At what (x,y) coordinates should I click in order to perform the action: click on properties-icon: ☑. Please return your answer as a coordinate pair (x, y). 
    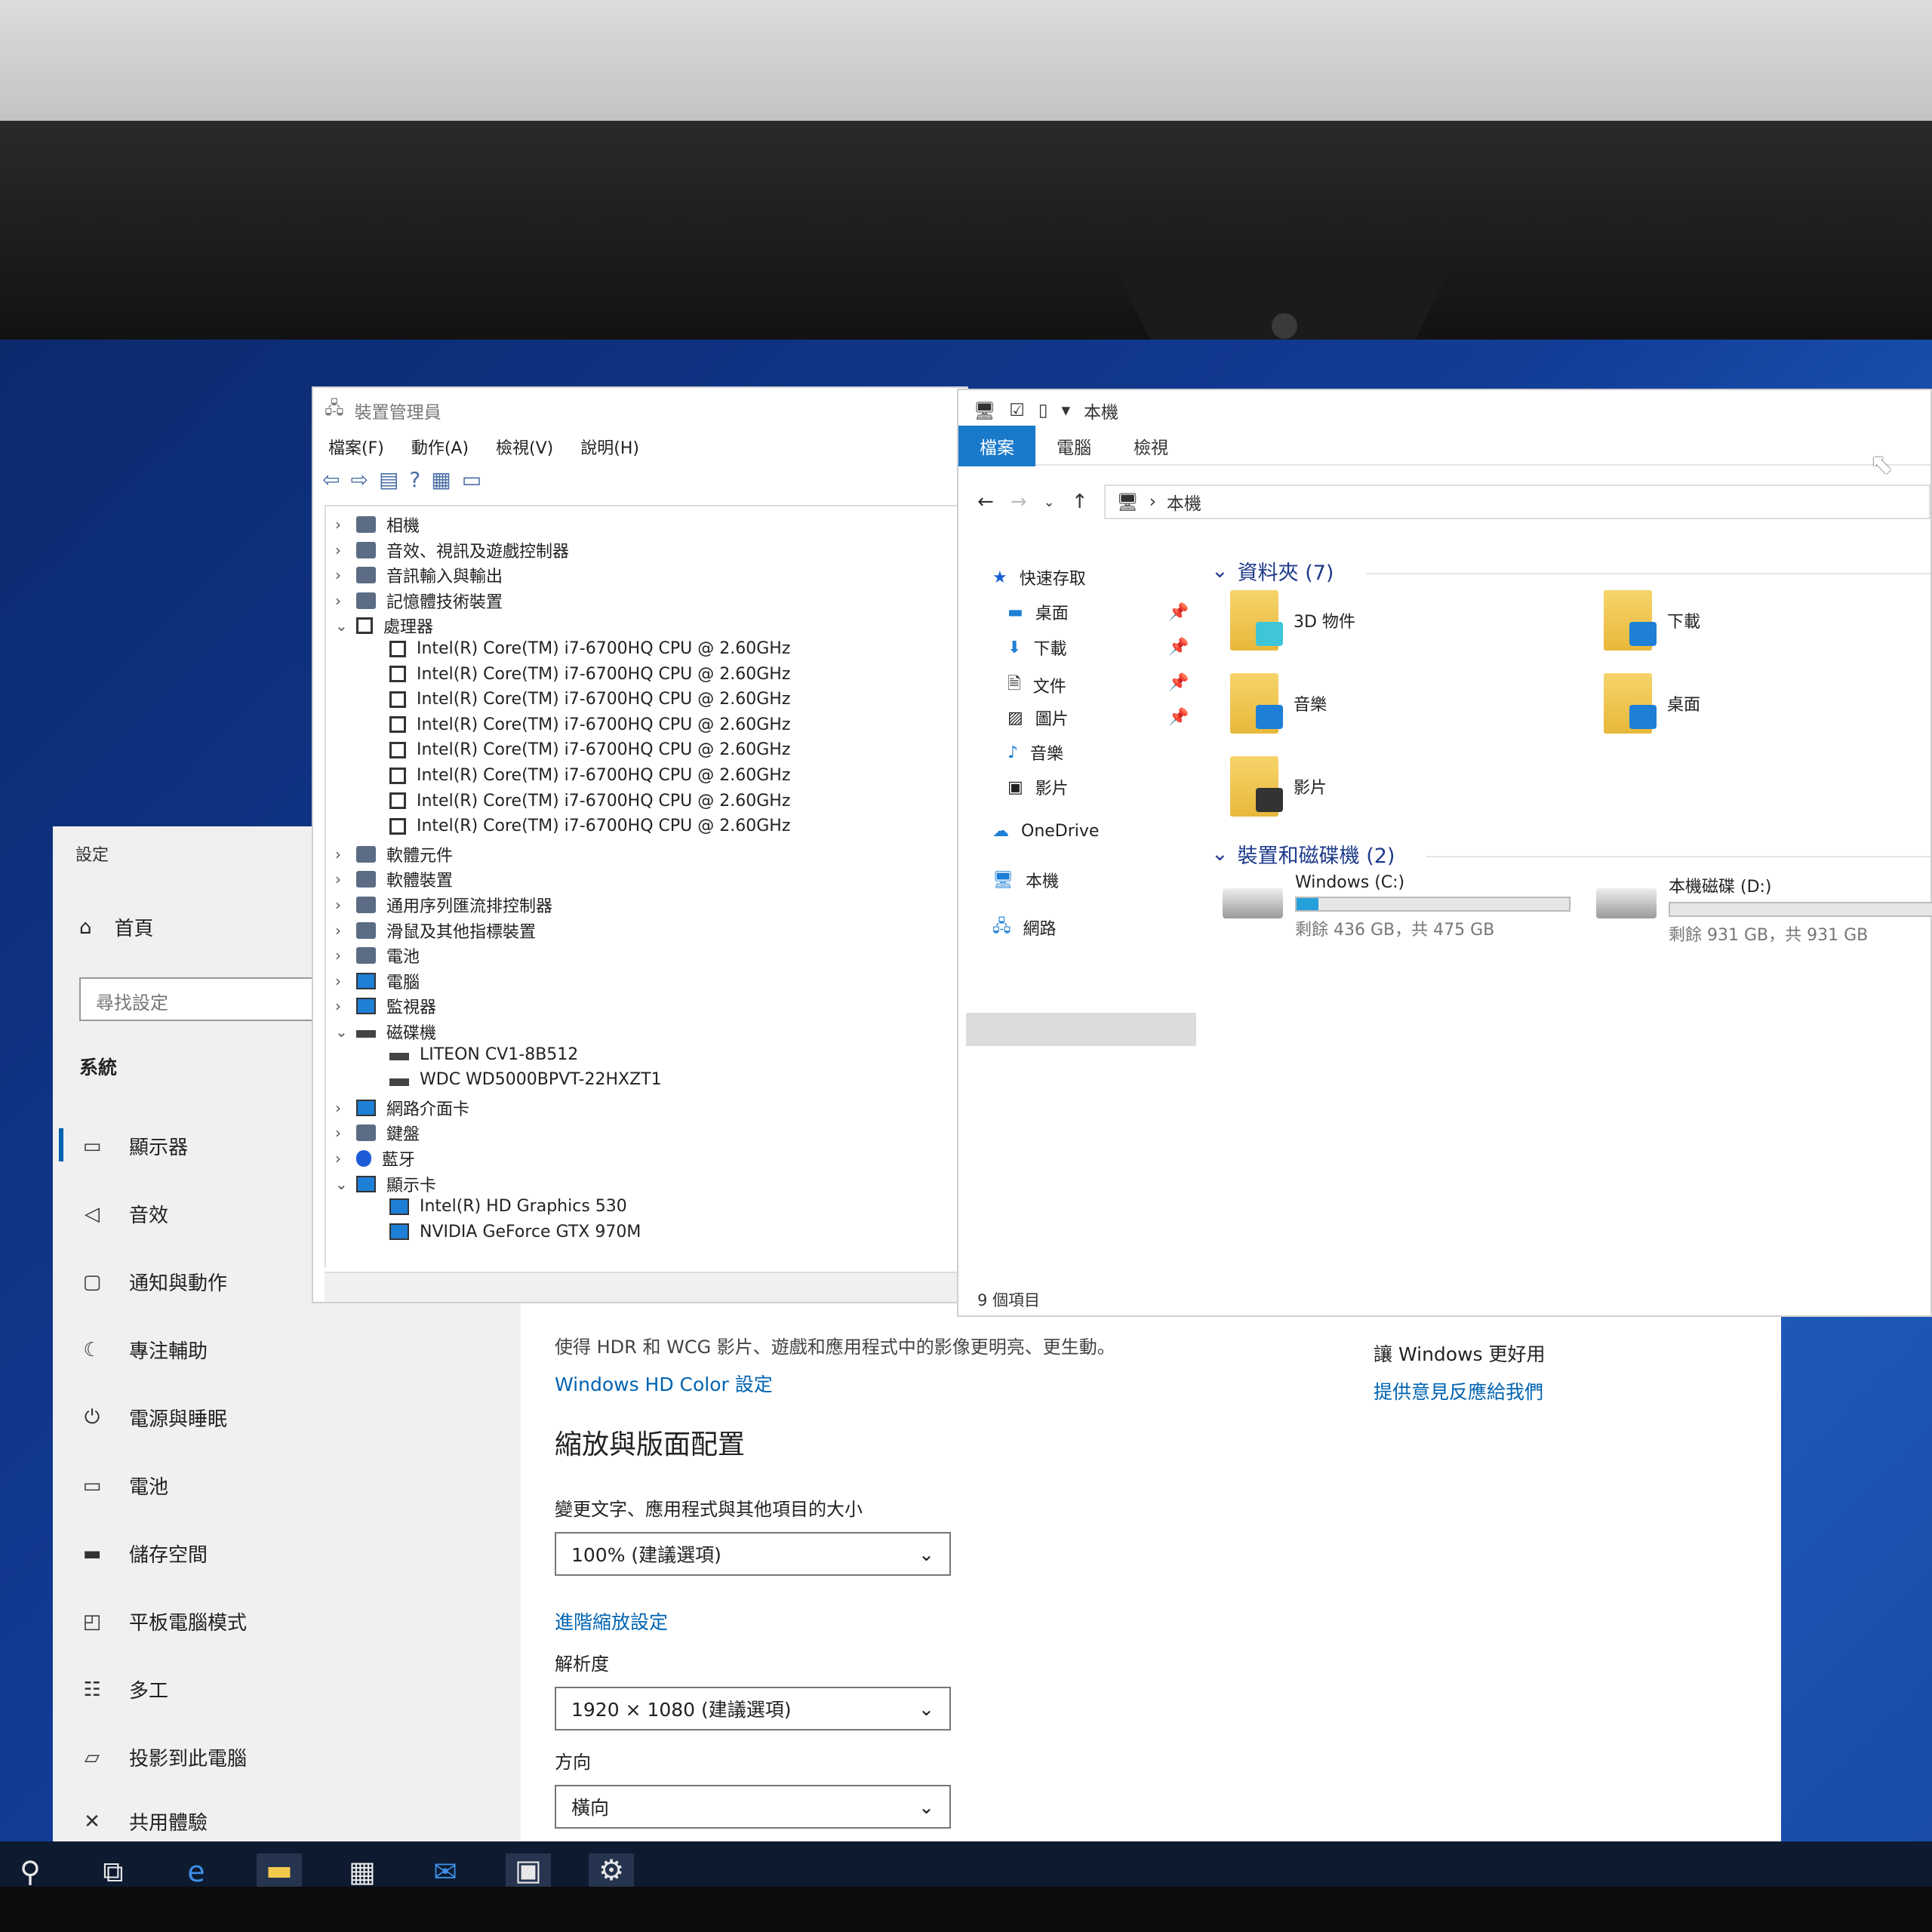
    Looking at the image, I should click on (1017, 410).